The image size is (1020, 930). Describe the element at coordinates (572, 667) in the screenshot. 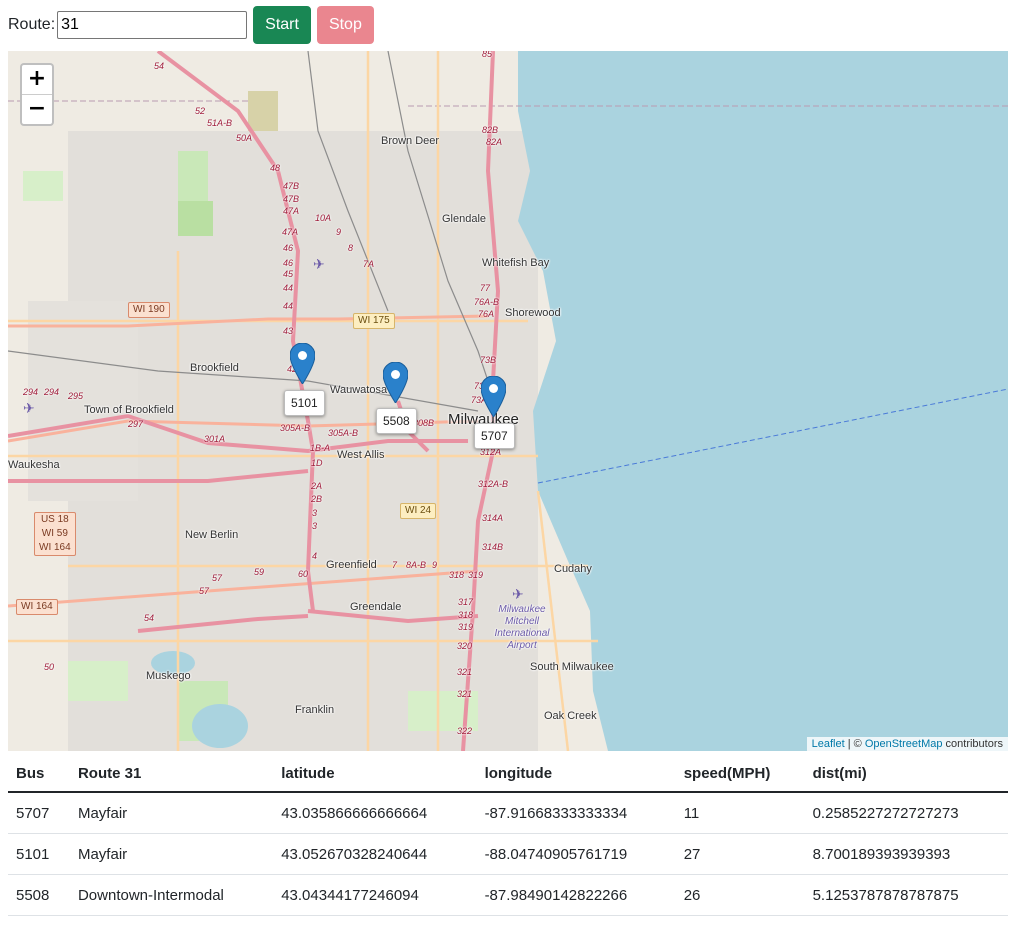

I see `place-south-milwaukee: South Milwaukee` at that location.